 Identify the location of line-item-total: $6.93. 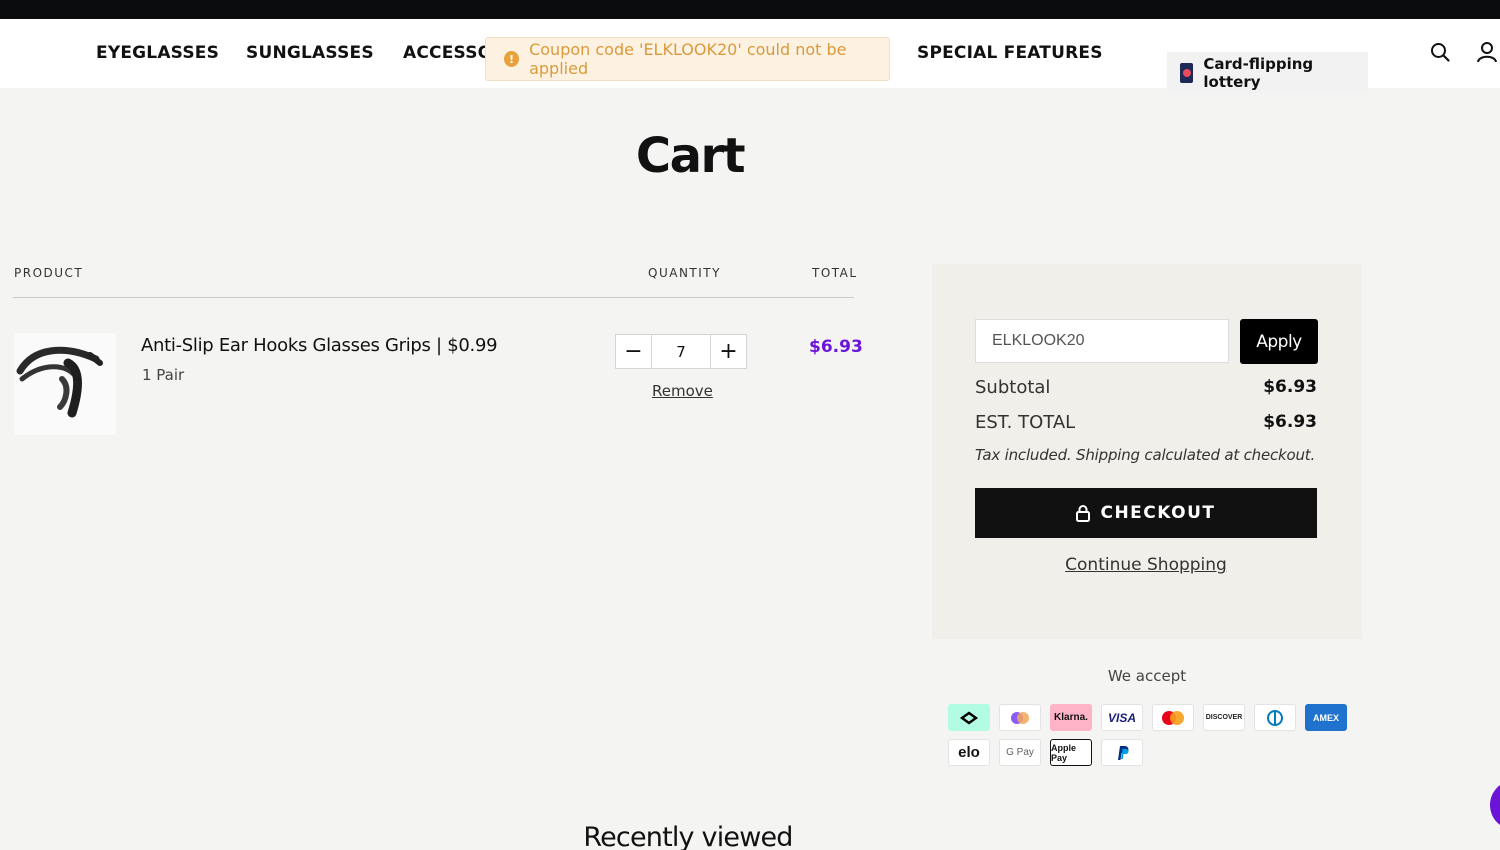
(836, 347).